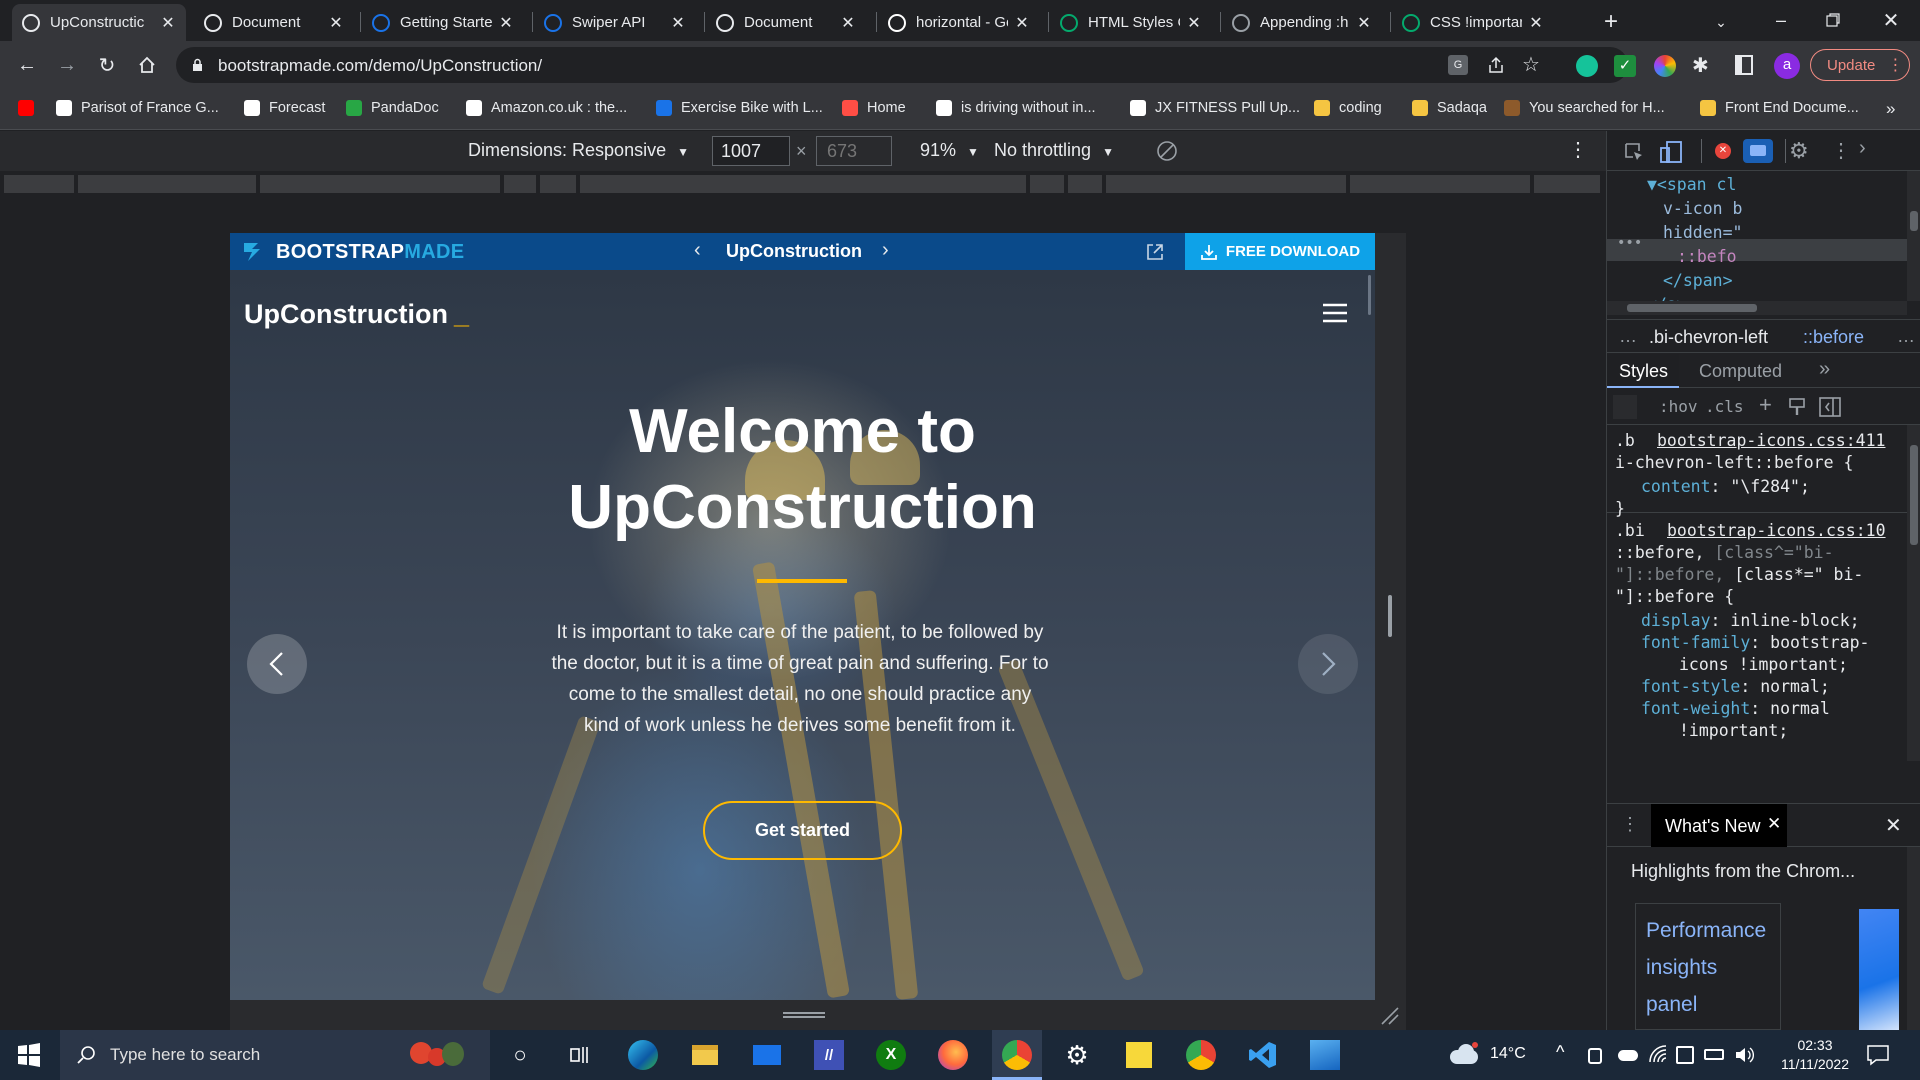  I want to click on chrome-active-task, so click(1017, 1055).